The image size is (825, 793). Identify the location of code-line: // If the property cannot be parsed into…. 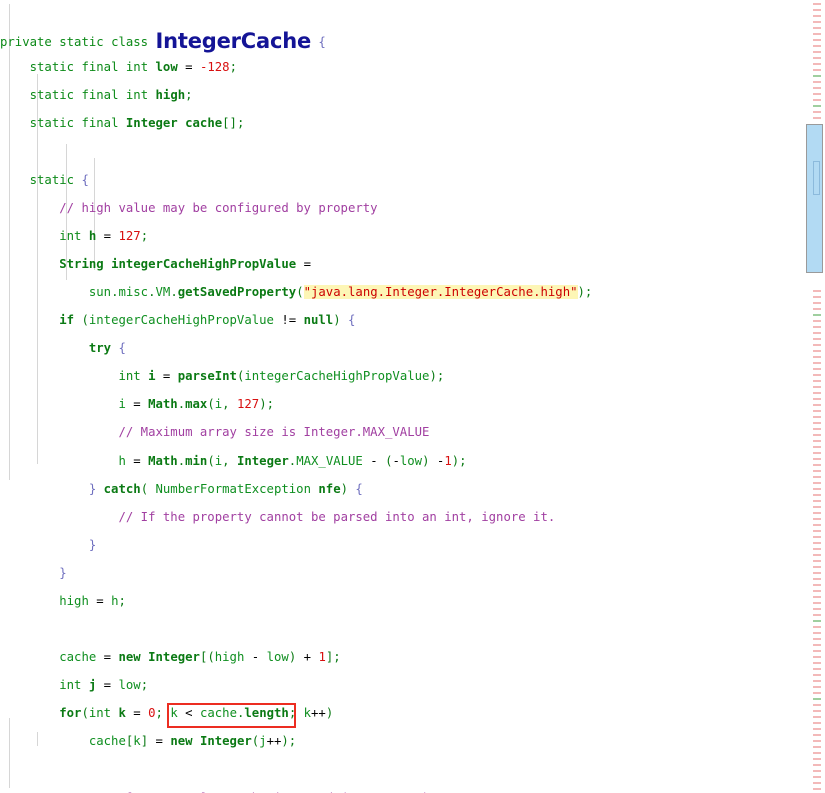
(400, 517).